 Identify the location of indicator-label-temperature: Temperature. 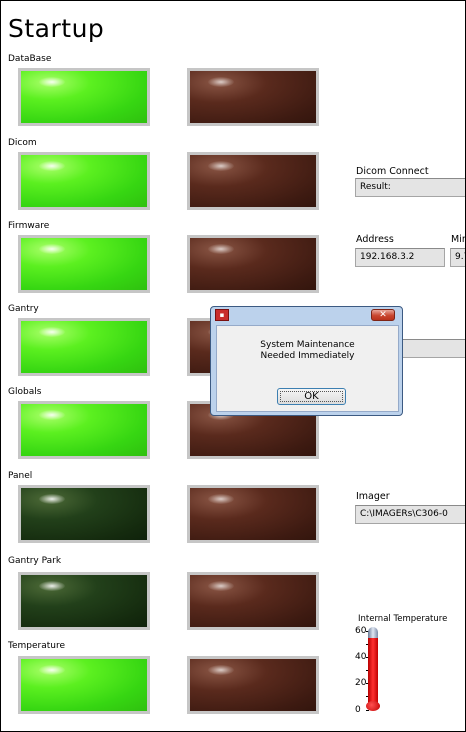
(37, 646).